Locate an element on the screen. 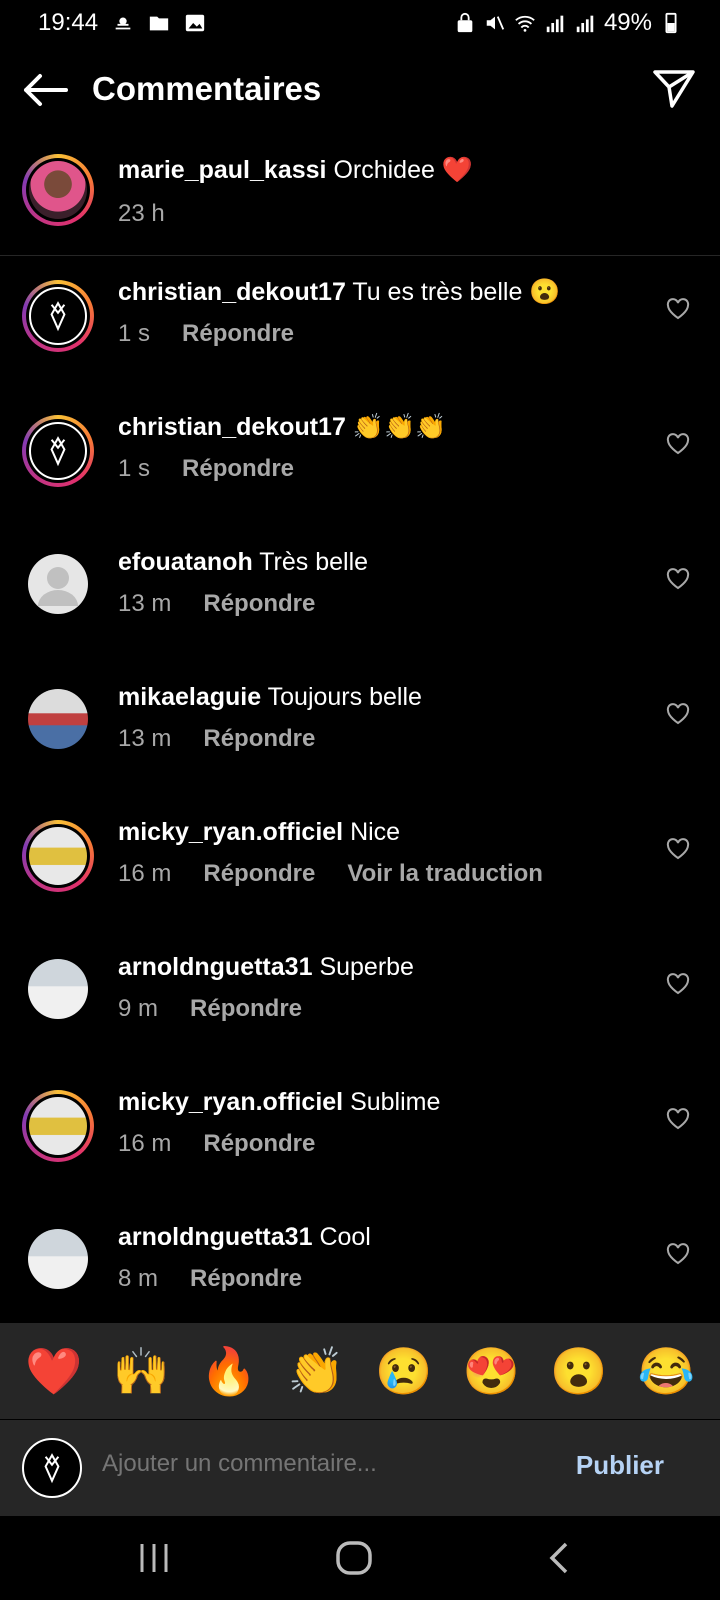 The height and width of the screenshot is (1600, 720). system-nav-bar is located at coordinates (360, 1558).